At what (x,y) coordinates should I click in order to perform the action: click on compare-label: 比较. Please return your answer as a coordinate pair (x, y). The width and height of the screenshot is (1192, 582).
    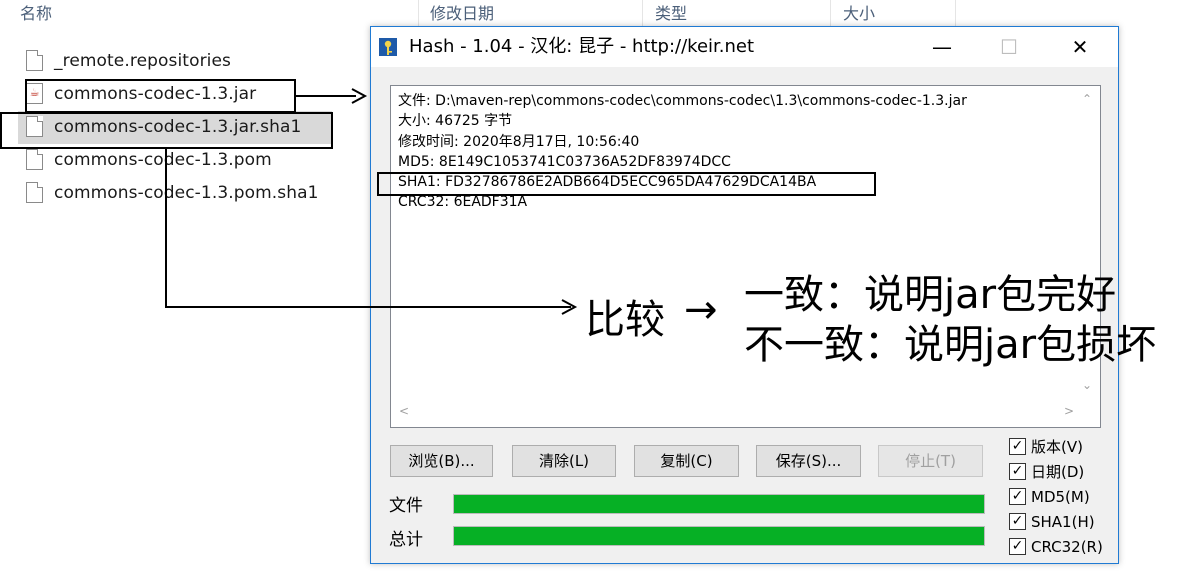
    Looking at the image, I should click on (625, 320).